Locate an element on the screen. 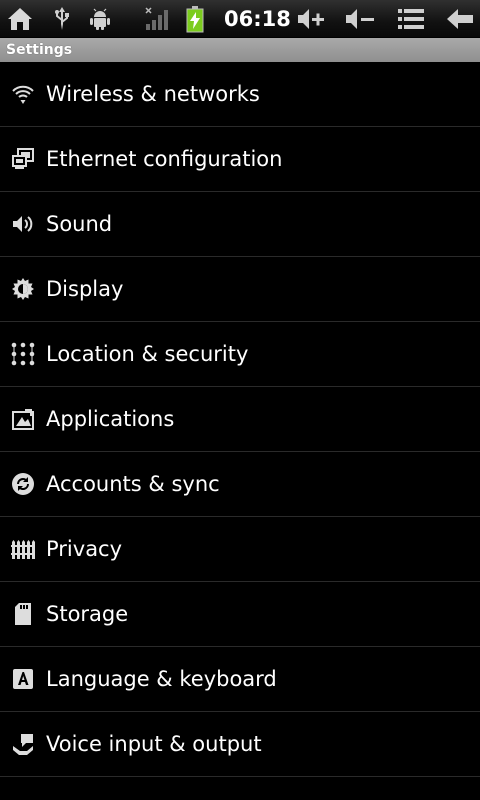  speaker-icon is located at coordinates (23, 224).